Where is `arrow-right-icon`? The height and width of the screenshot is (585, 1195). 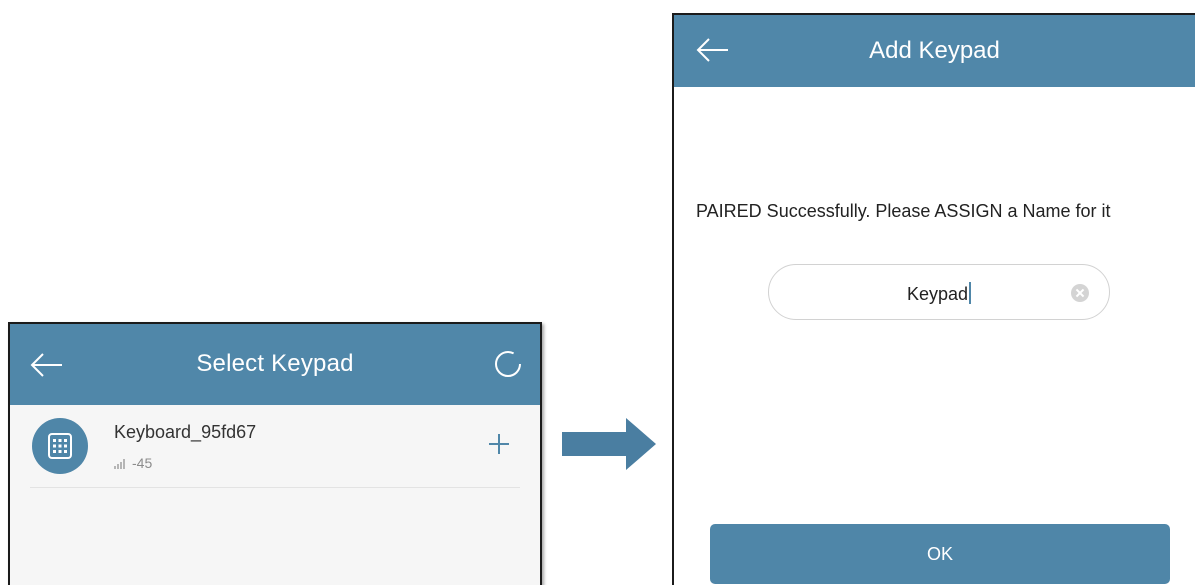
arrow-right-icon is located at coordinates (609, 444).